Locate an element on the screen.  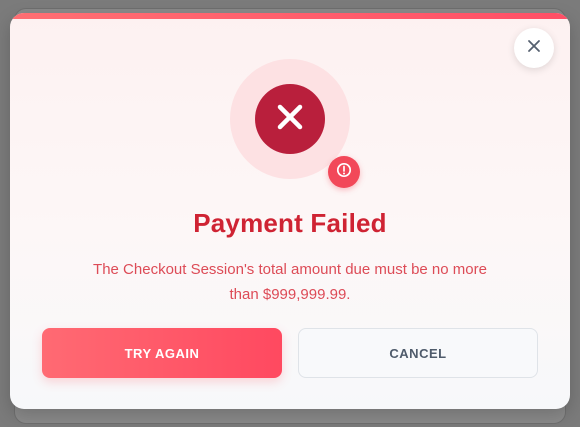
close-icon is located at coordinates (534, 48).